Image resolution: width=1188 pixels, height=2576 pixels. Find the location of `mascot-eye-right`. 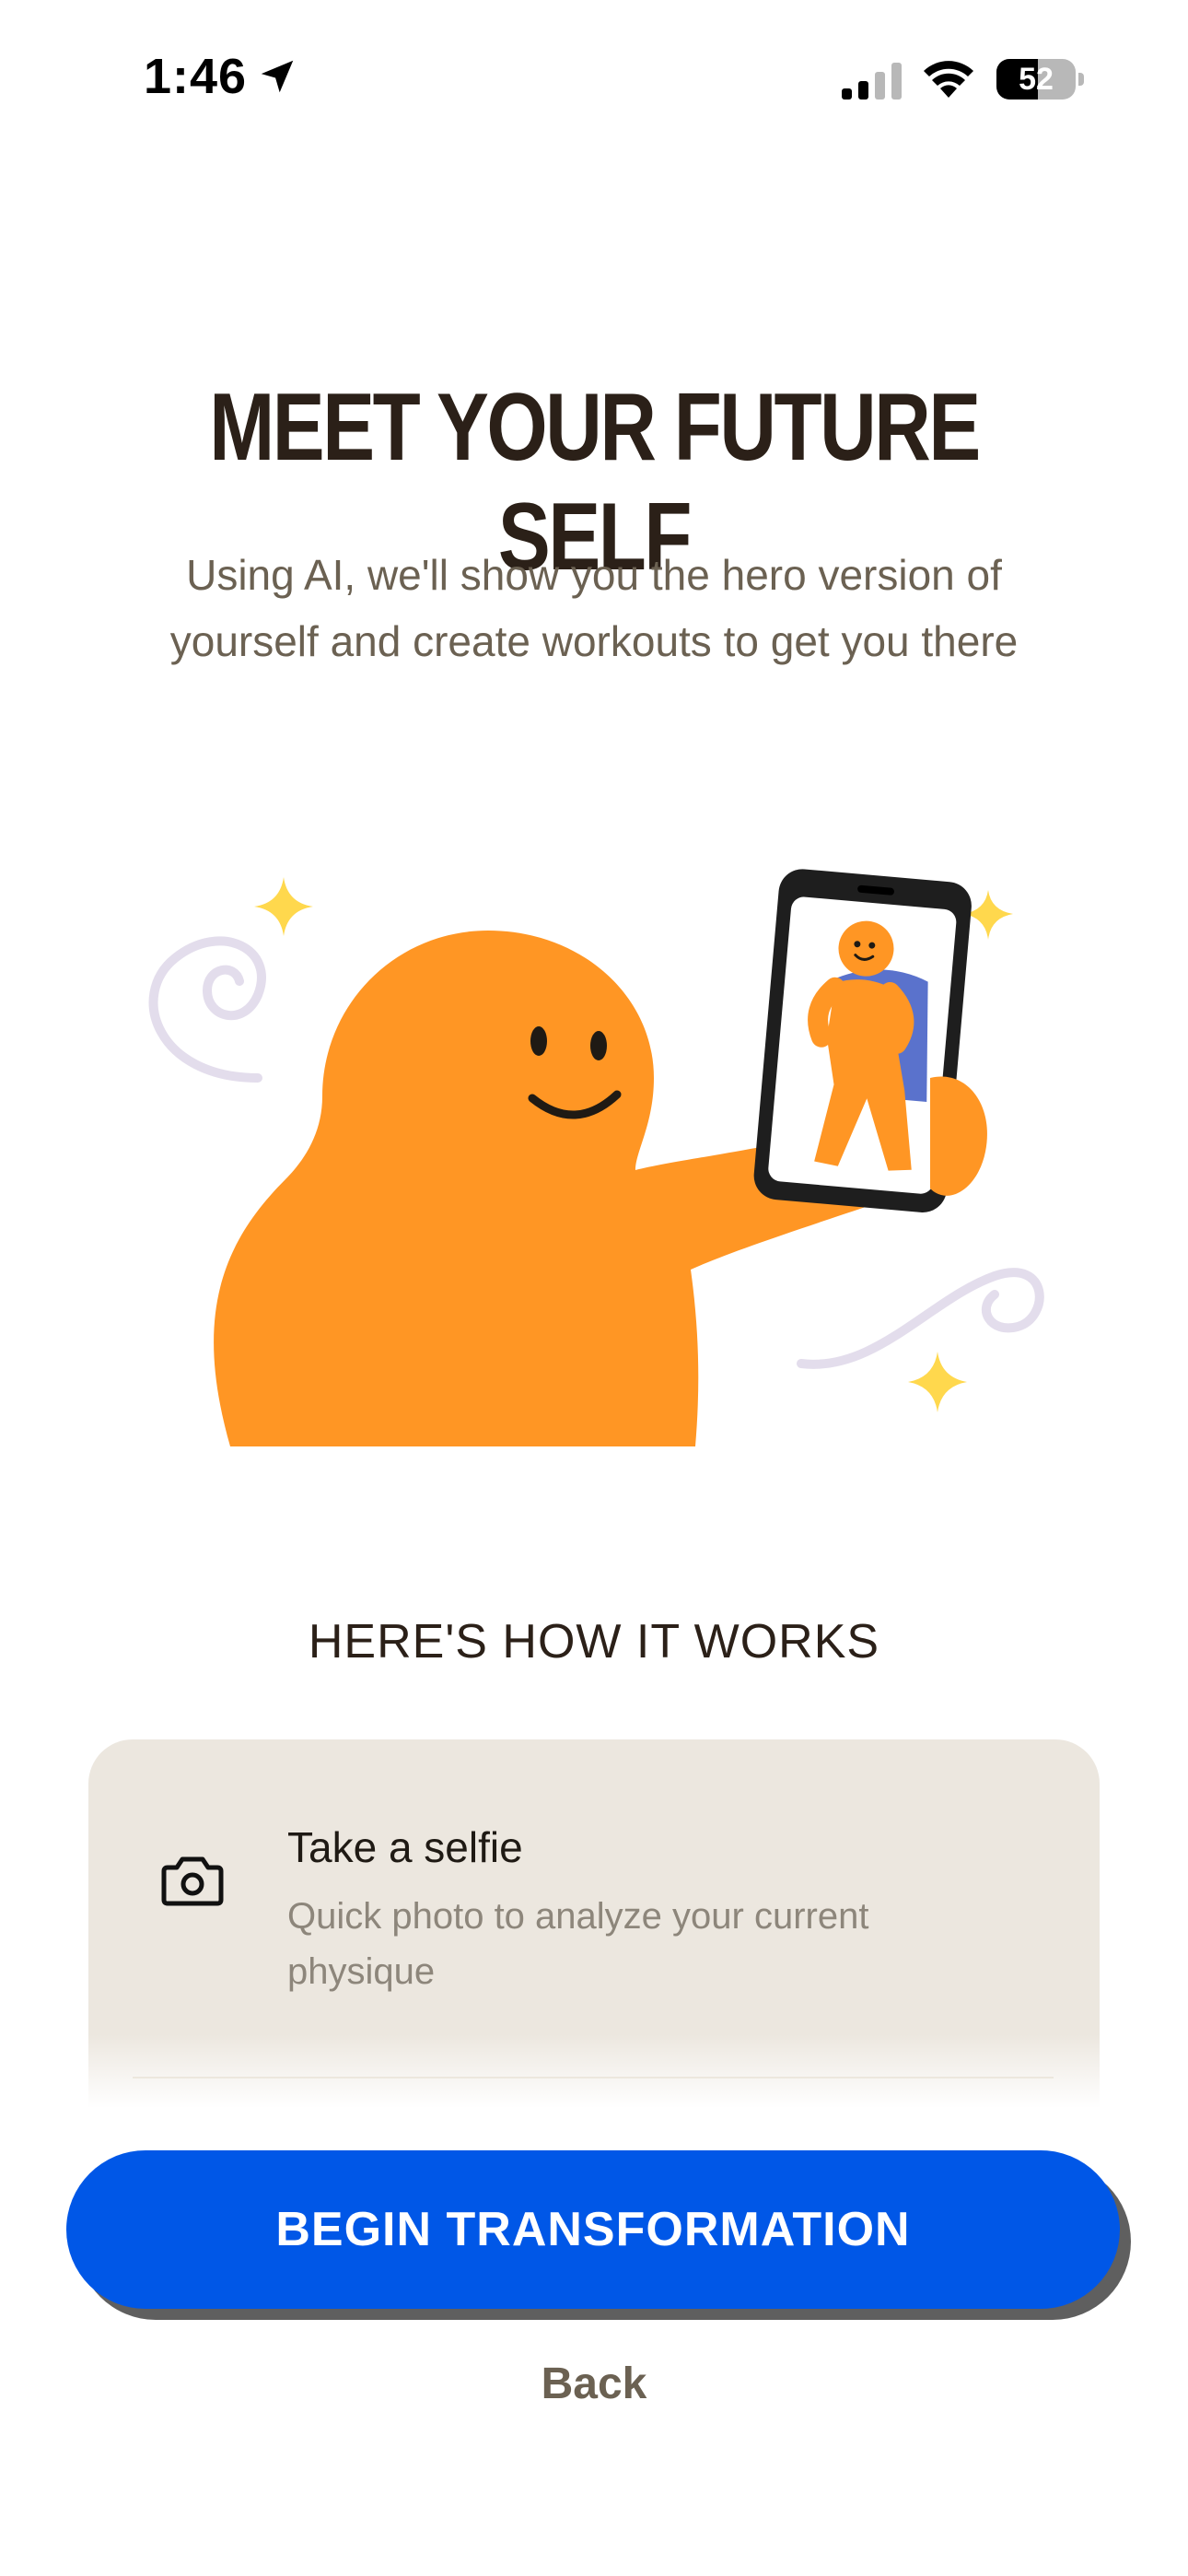

mascot-eye-right is located at coordinates (598, 1045).